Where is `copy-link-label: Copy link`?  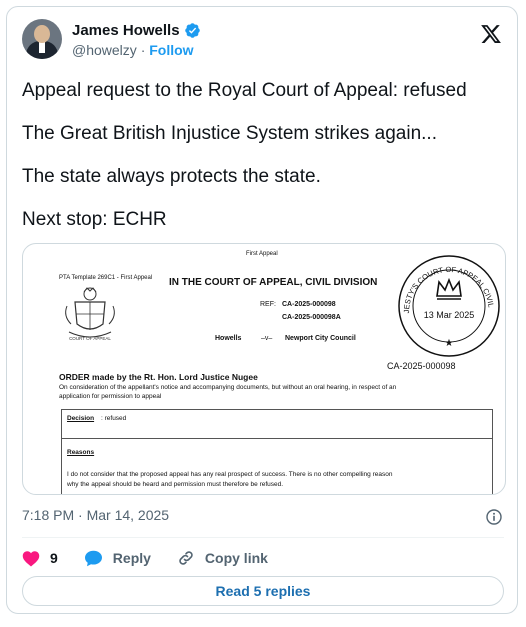 copy-link-label: Copy link is located at coordinates (236, 558).